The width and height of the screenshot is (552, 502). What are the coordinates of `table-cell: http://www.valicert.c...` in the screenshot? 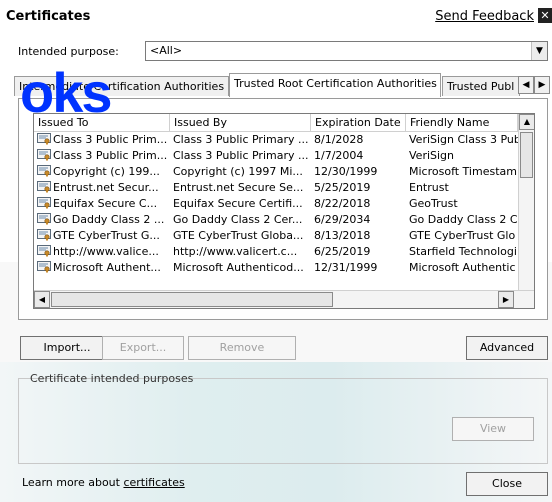 It's located at (240, 252).